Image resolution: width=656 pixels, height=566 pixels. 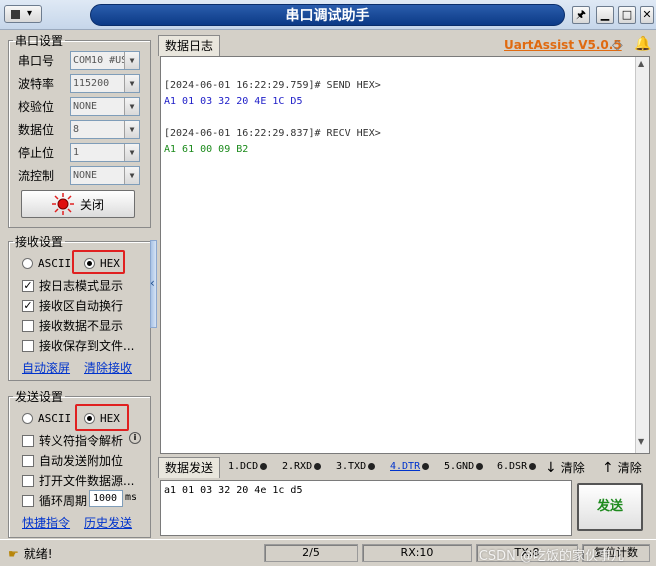 What do you see at coordinates (617, 45) in the screenshot?
I see `diamond-icon: ◇` at bounding box center [617, 45].